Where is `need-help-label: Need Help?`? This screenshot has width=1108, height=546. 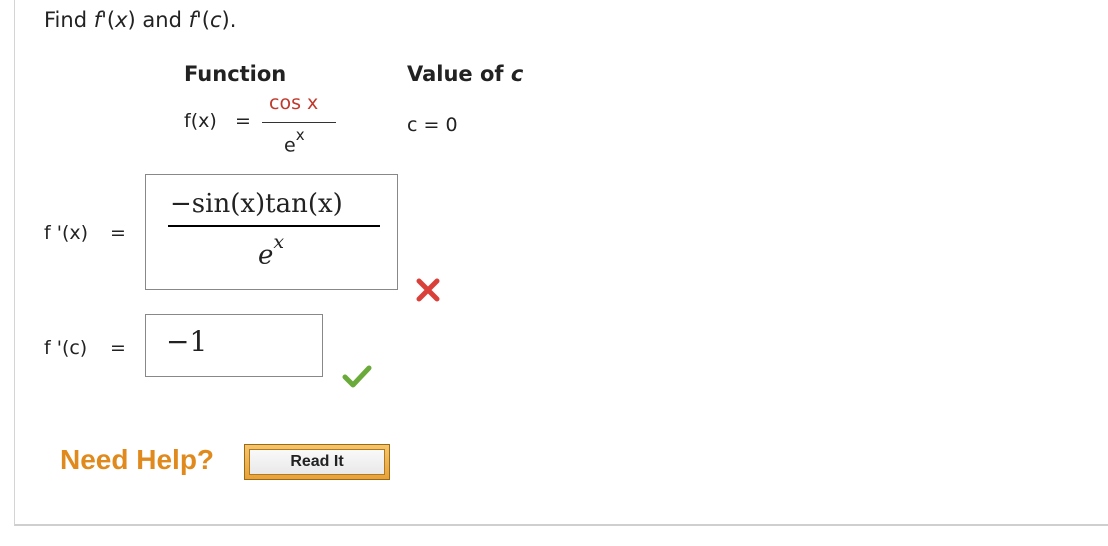 need-help-label: Need Help? is located at coordinates (137, 459).